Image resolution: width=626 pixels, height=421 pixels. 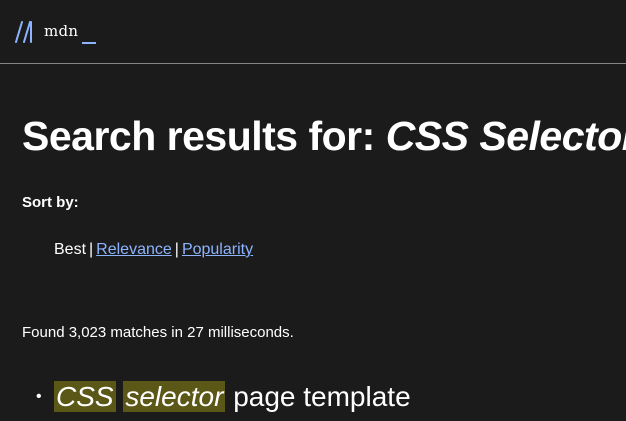 What do you see at coordinates (217, 249) in the screenshot?
I see `sort-option-popularity: Popularity` at bounding box center [217, 249].